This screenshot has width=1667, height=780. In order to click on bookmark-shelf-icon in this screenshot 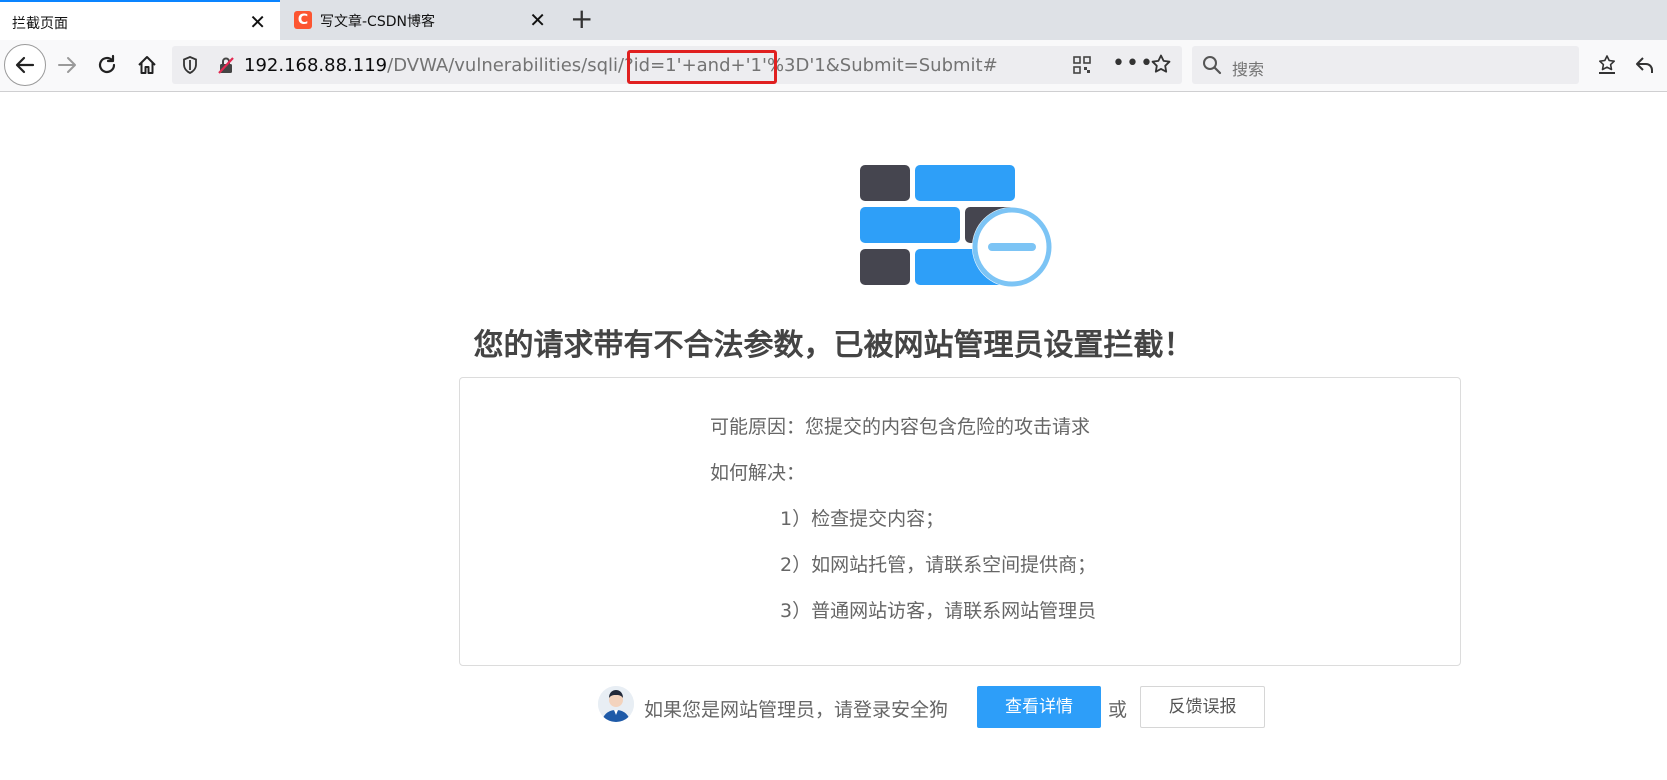, I will do `click(1607, 64)`.